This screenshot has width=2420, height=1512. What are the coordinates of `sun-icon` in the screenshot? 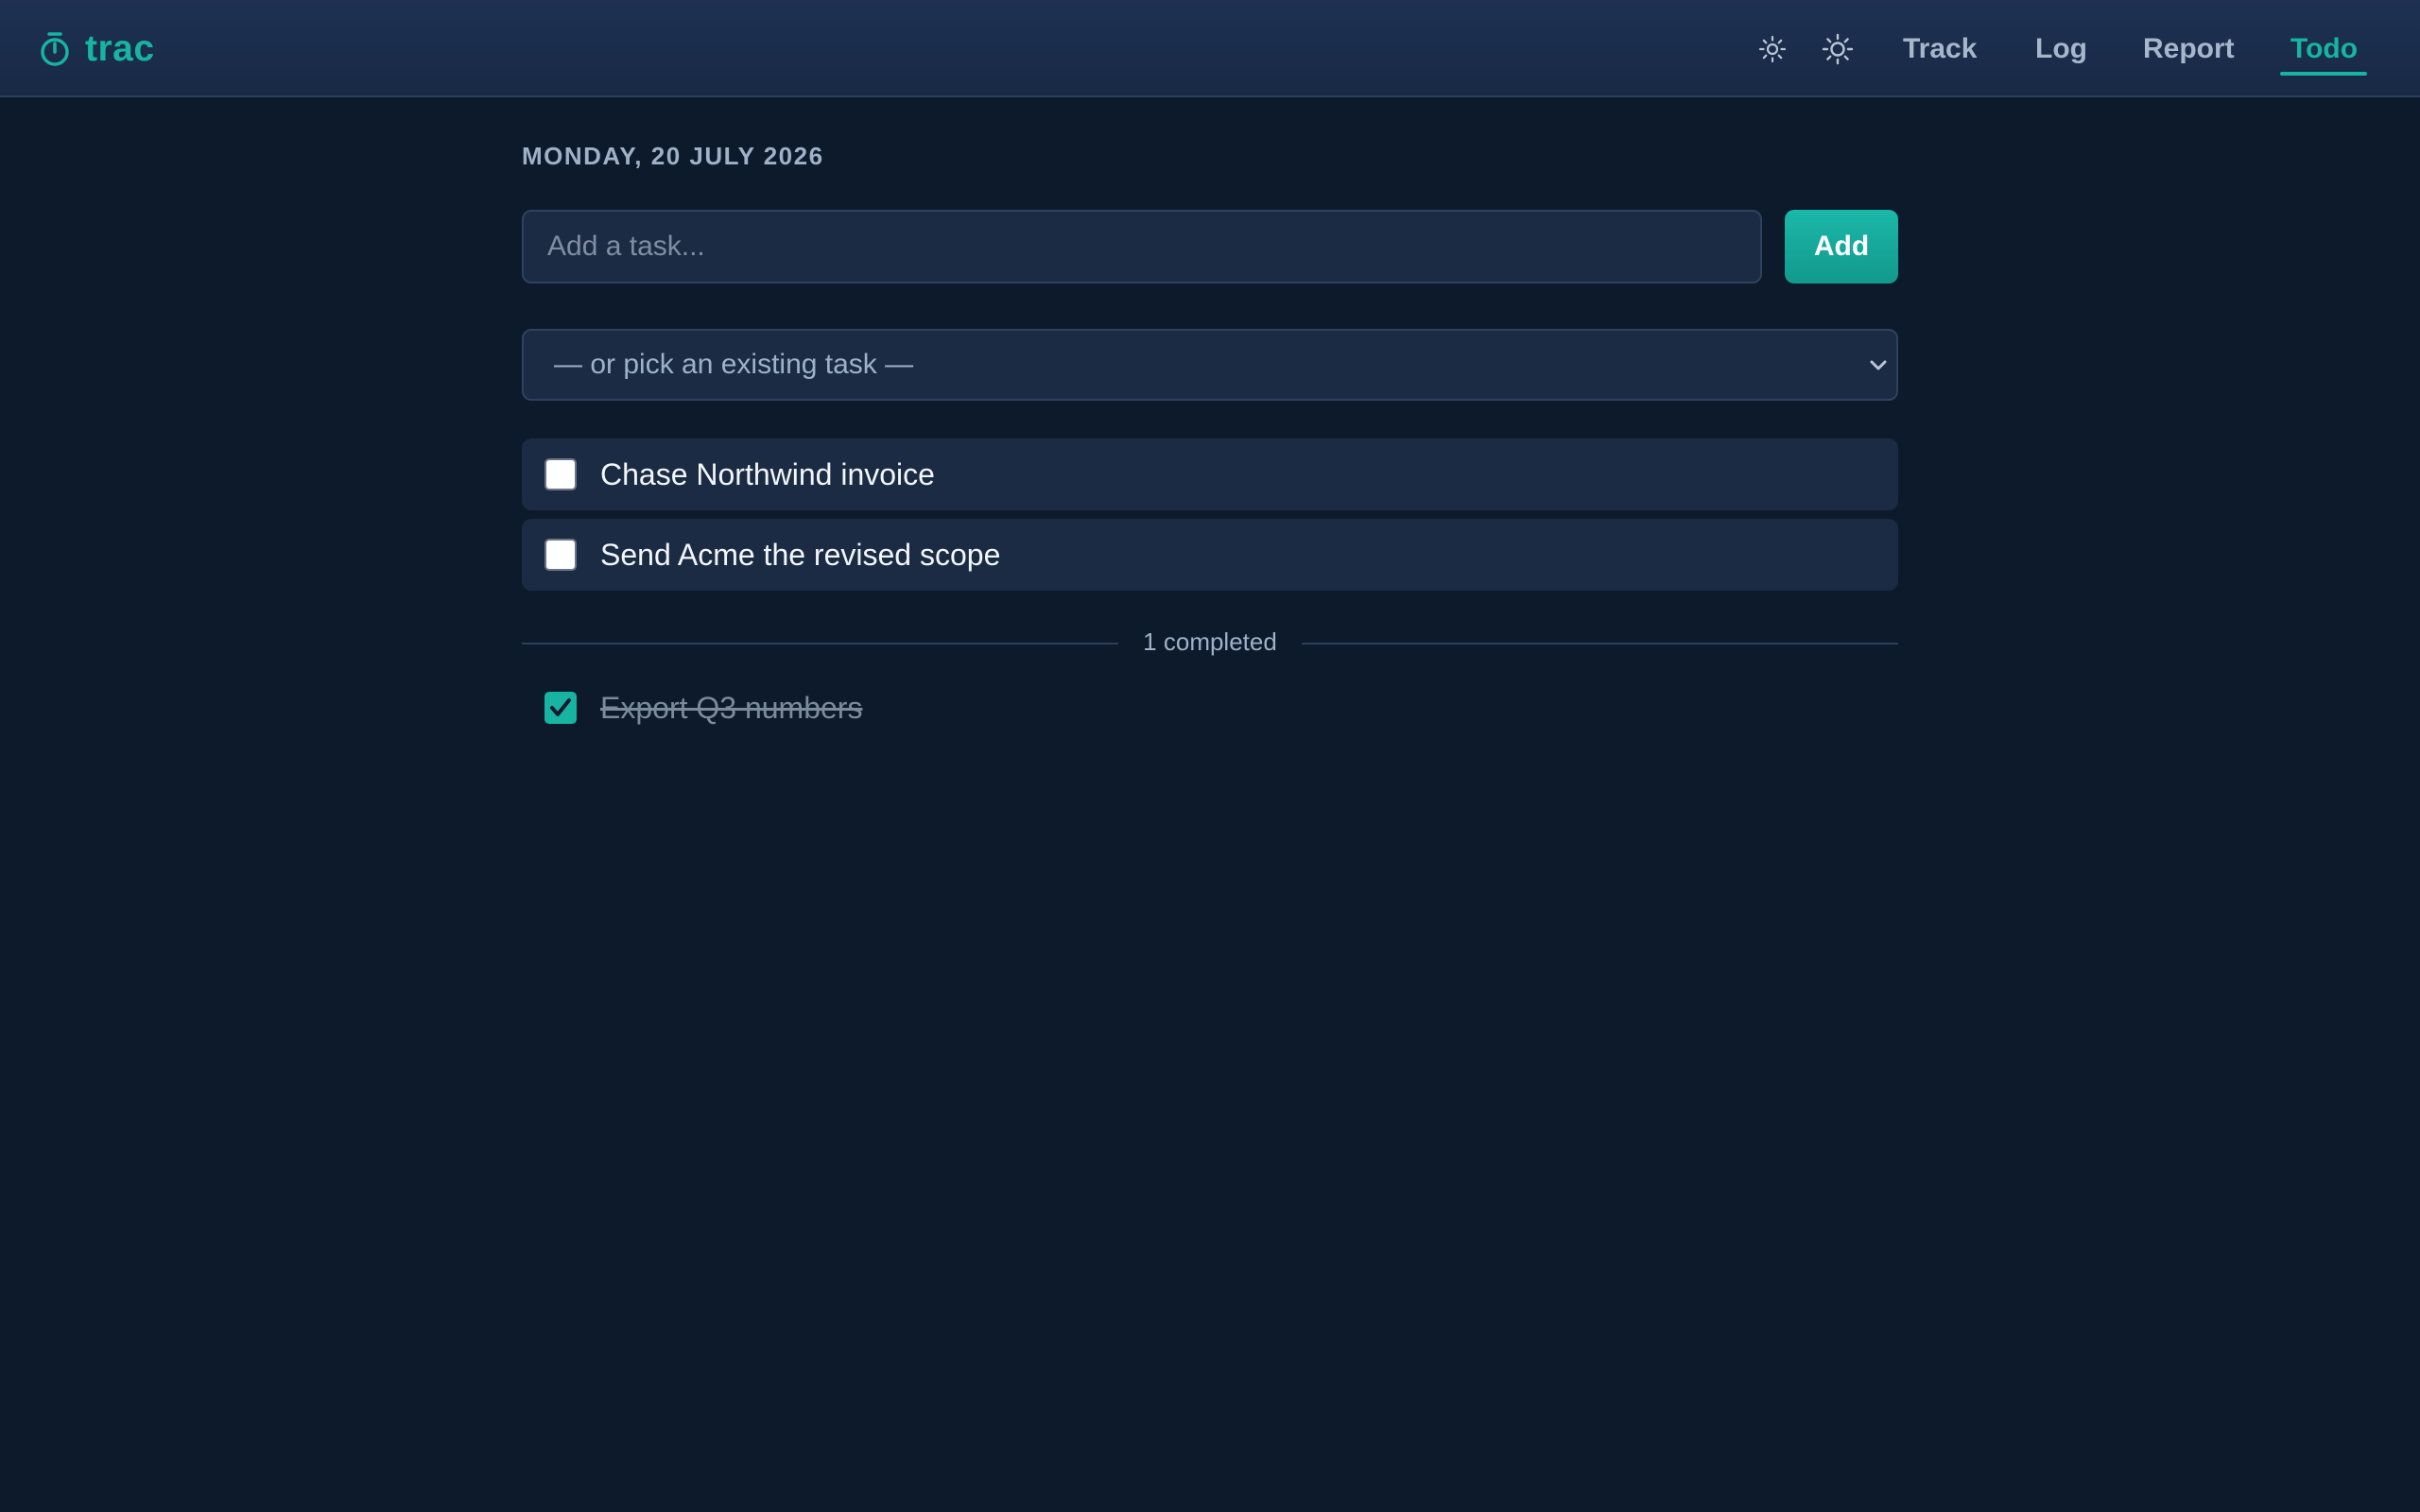 It's located at (1838, 49).